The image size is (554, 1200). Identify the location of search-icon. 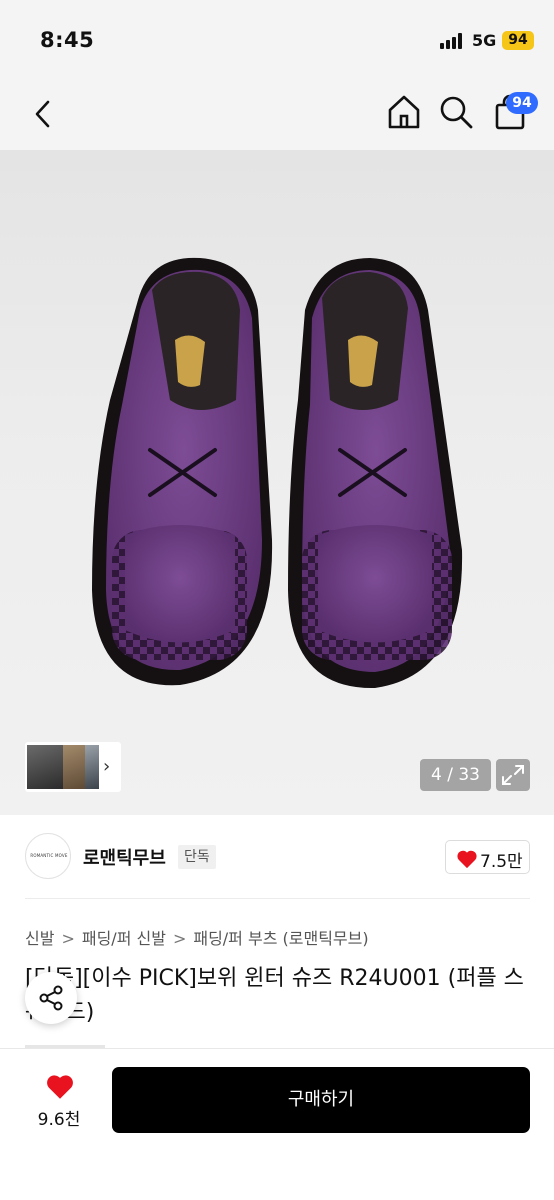
(456, 112).